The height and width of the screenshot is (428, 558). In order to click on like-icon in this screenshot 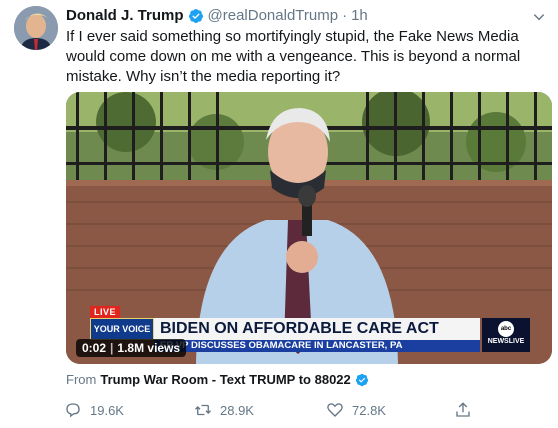, I will do `click(335, 410)`.